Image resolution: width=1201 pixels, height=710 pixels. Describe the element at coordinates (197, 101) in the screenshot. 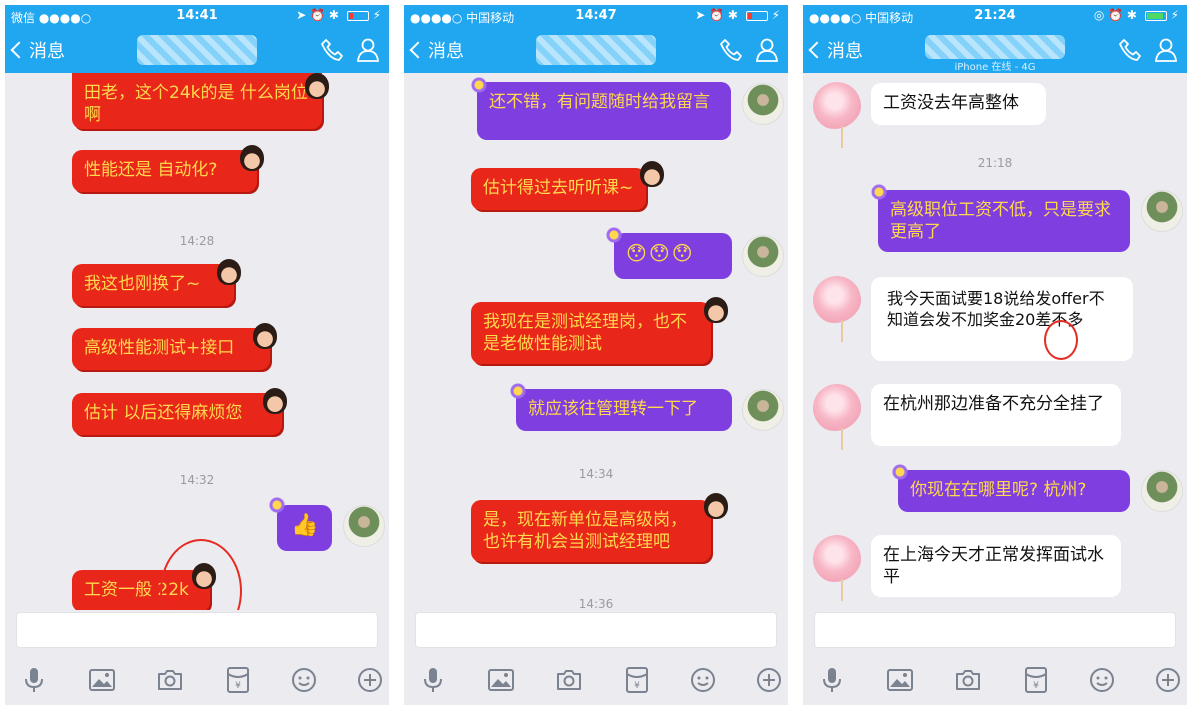

I see `message-bubble: 田老，这个24k的是 什么岗位啊` at that location.